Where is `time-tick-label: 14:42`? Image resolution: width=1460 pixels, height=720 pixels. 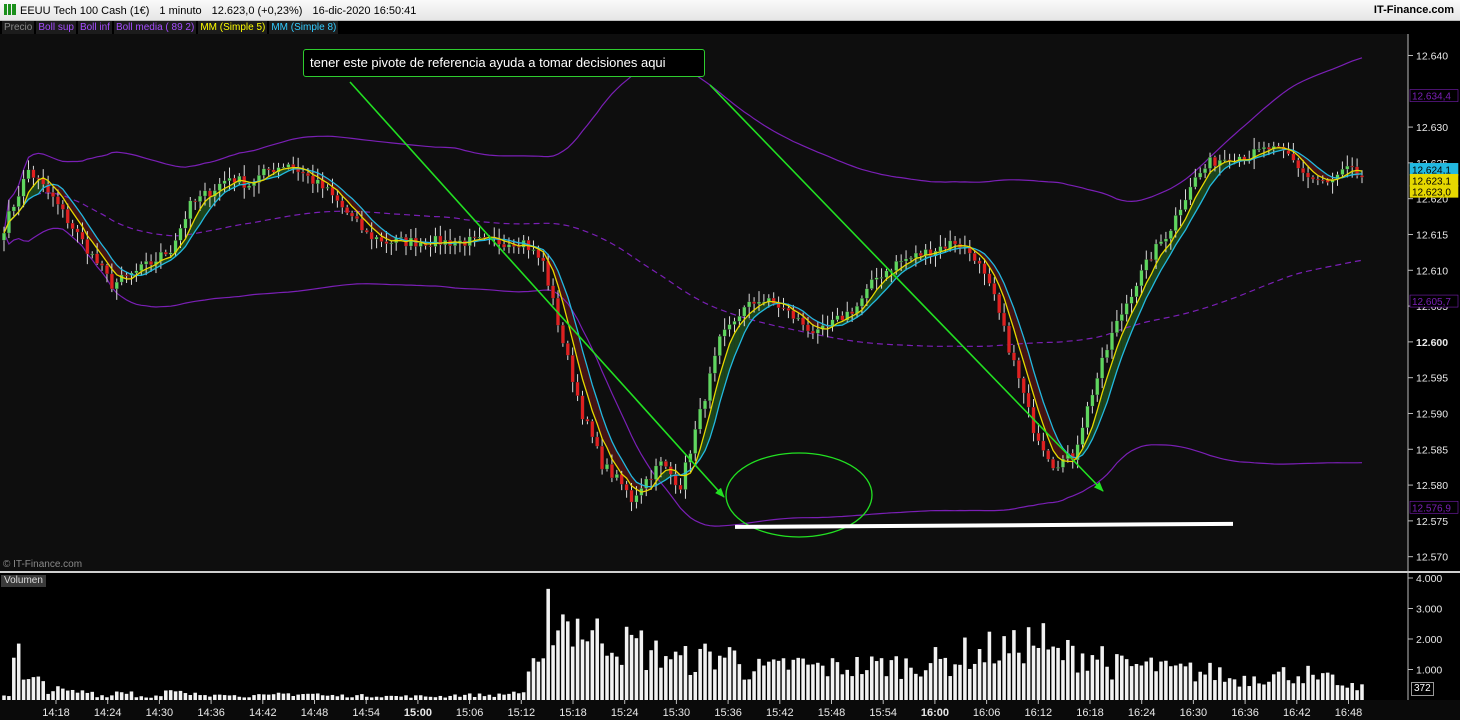
time-tick-label: 14:42 is located at coordinates (263, 713).